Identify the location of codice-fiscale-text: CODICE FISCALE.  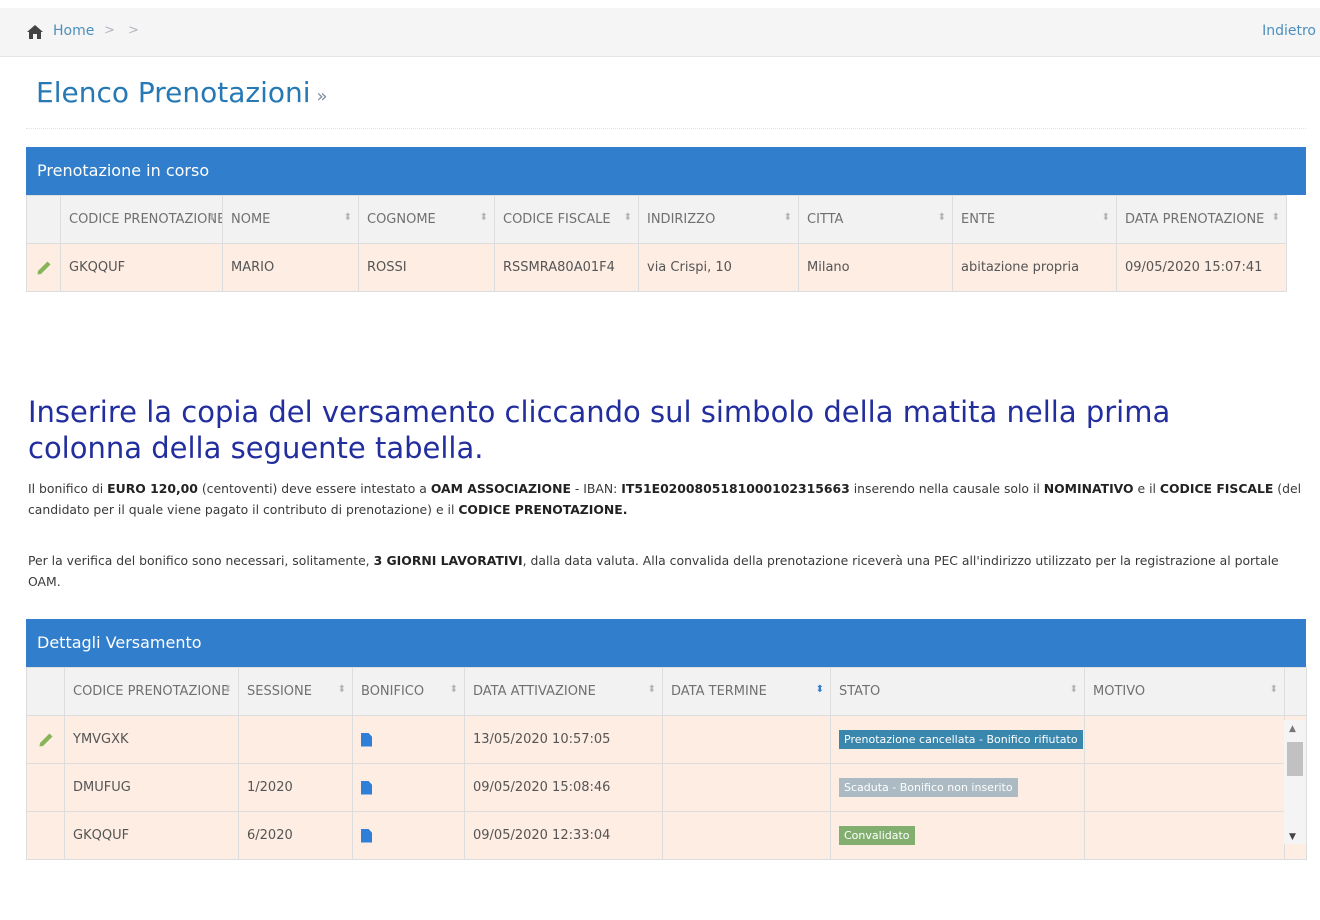
(1216, 488).